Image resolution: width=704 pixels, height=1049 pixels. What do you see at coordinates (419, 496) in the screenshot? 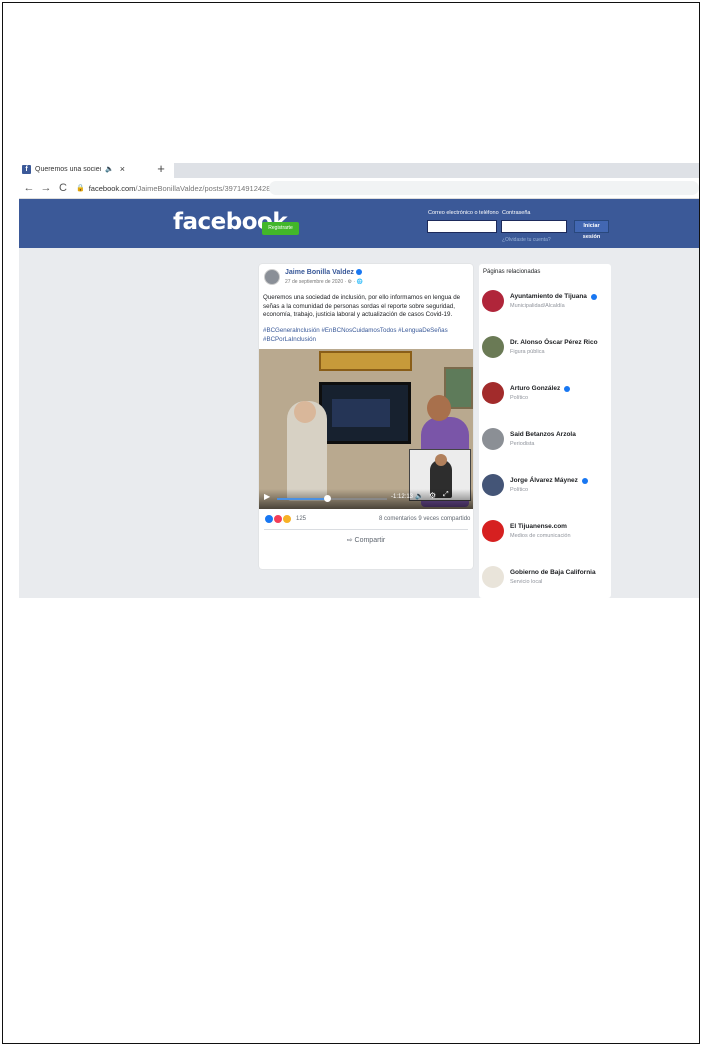
I see `volume-icon: 🔈` at bounding box center [419, 496].